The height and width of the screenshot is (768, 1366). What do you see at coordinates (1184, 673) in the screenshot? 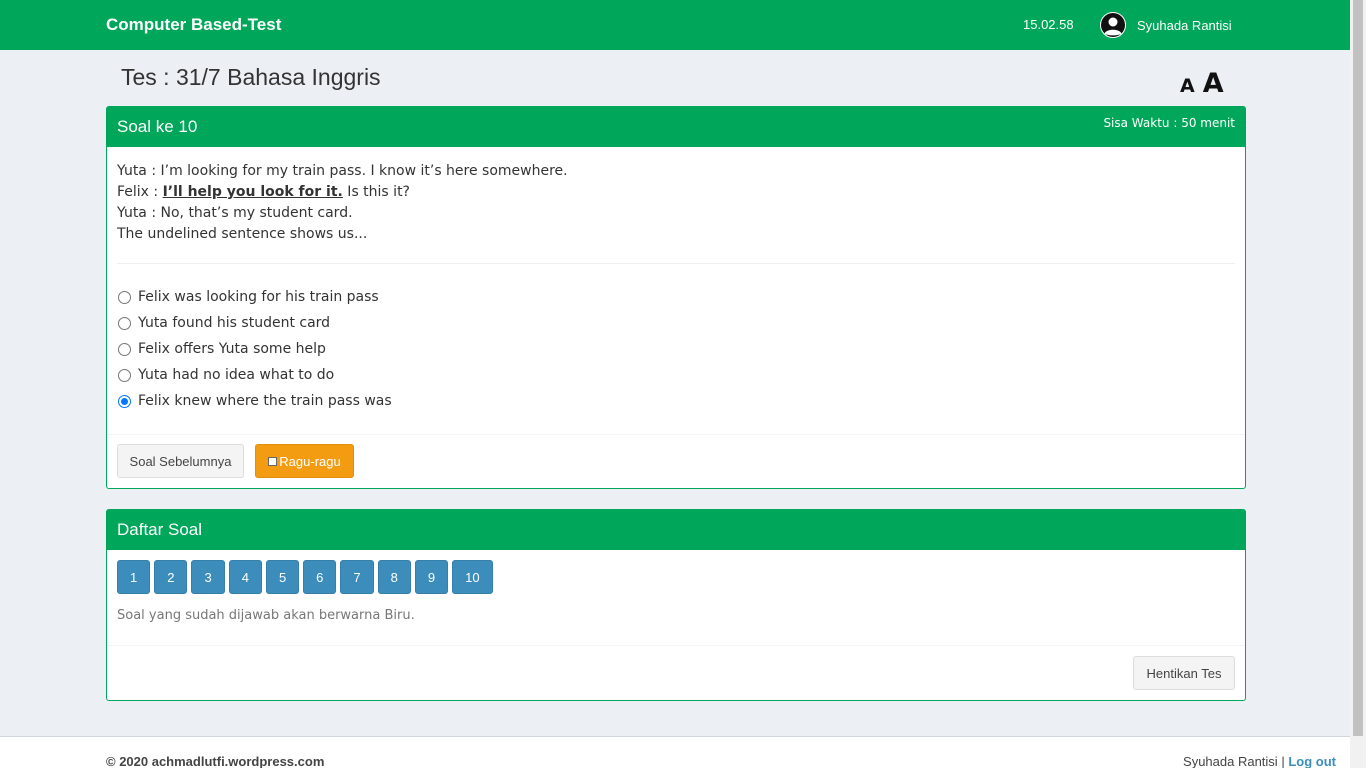
I see `stop-test-button: Hentikan Tes` at bounding box center [1184, 673].